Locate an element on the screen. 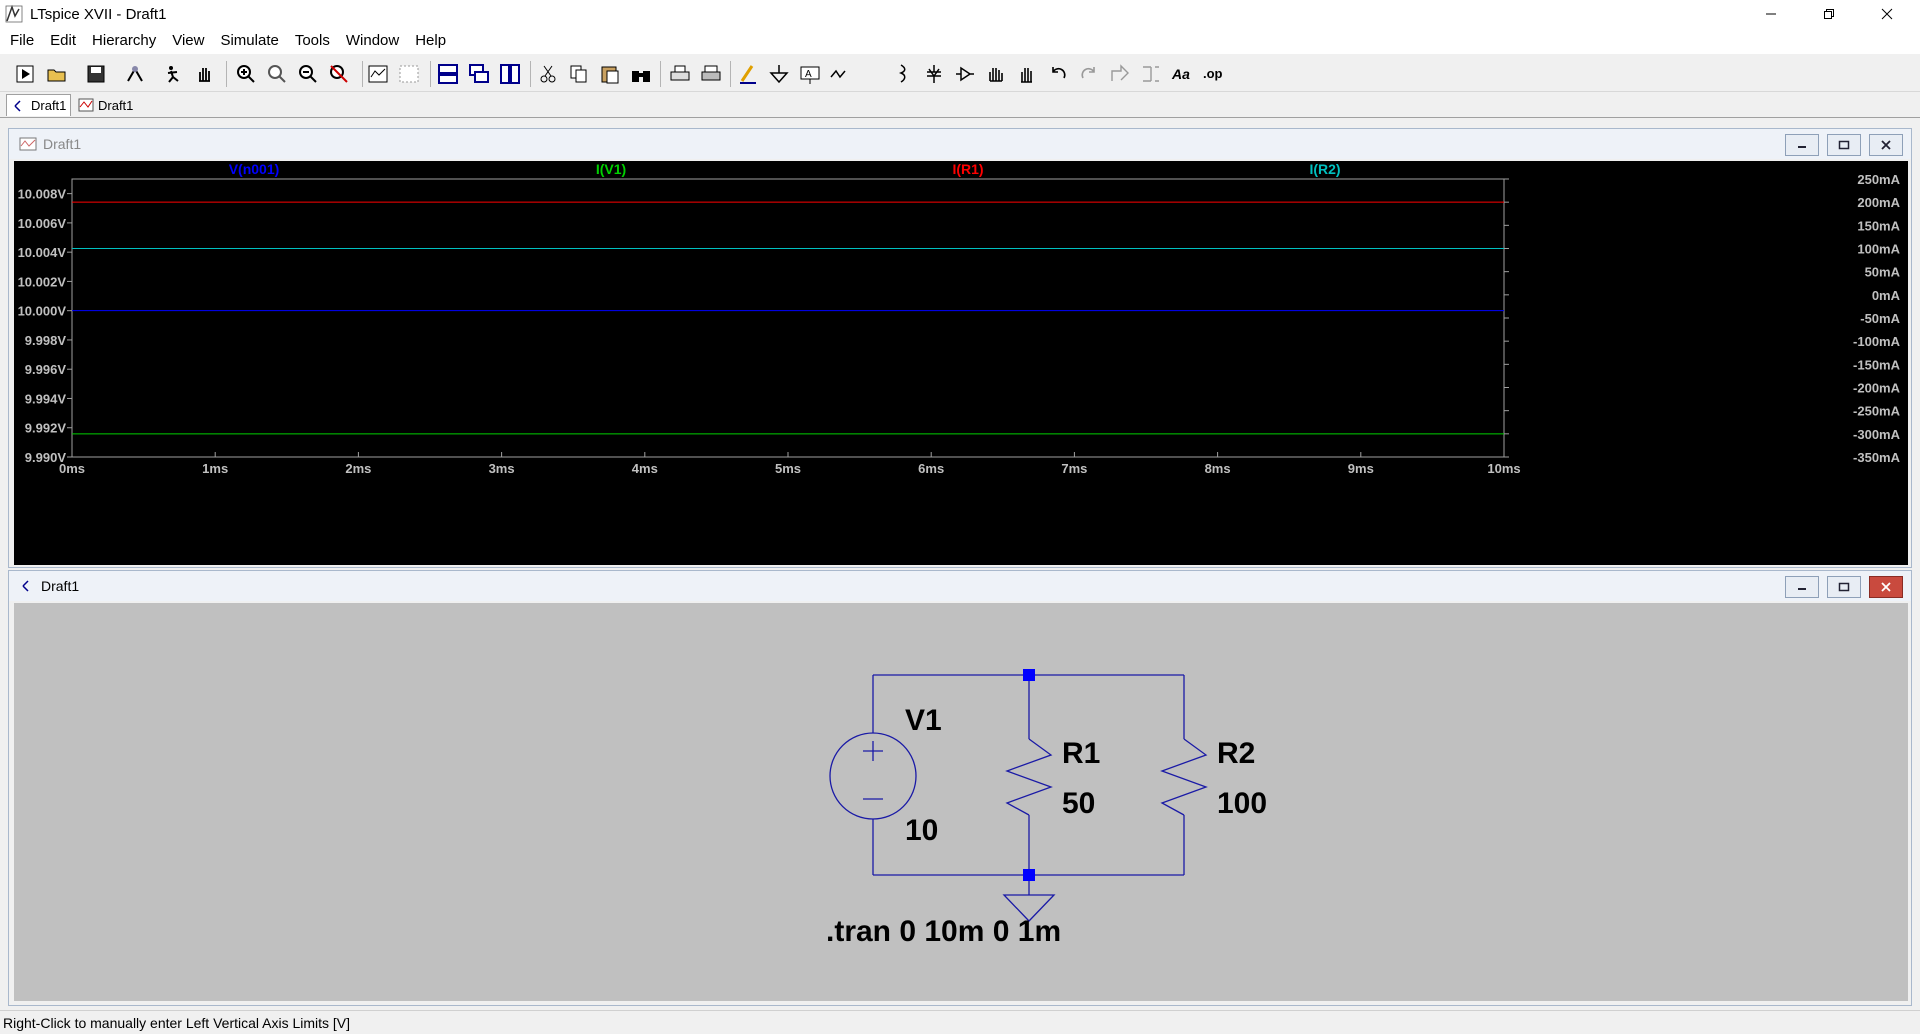  tab-waveform-draft1: Draft1 is located at coordinates (105, 105).